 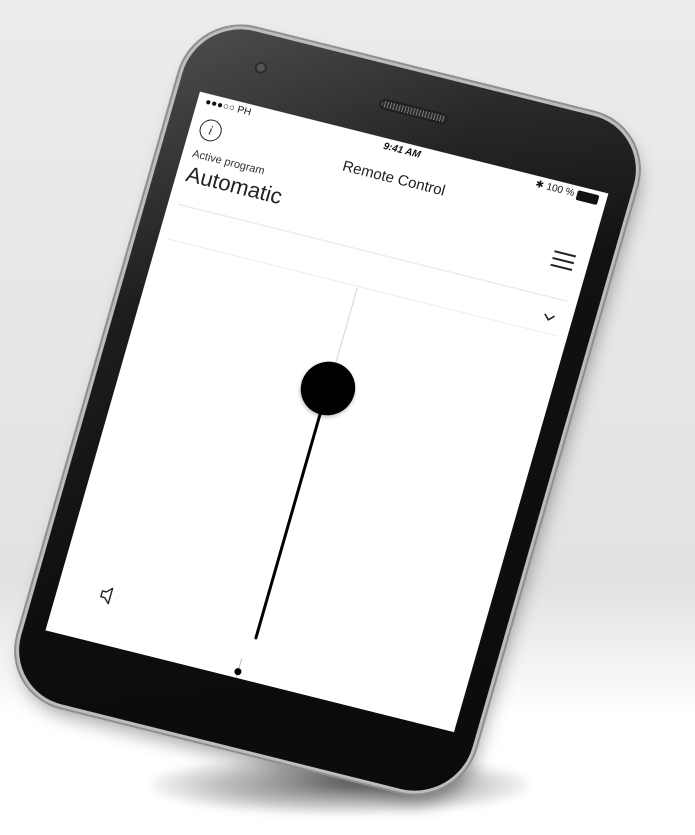 I want to click on volume-slider-thumb, so click(x=328, y=388).